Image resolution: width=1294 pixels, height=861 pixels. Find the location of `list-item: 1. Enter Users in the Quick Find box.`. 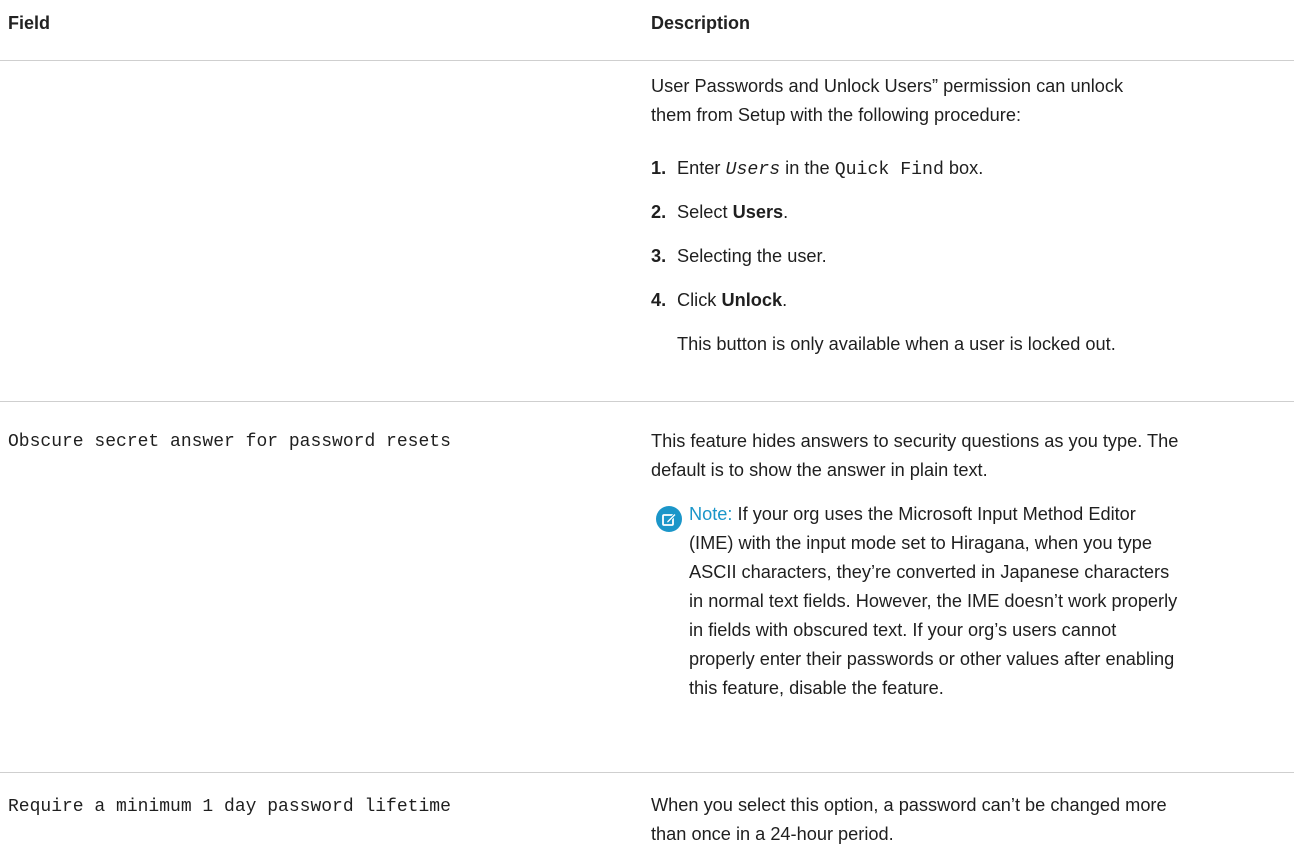

list-item: 1. Enter Users in the Quick Find box. is located at coordinates (817, 169).